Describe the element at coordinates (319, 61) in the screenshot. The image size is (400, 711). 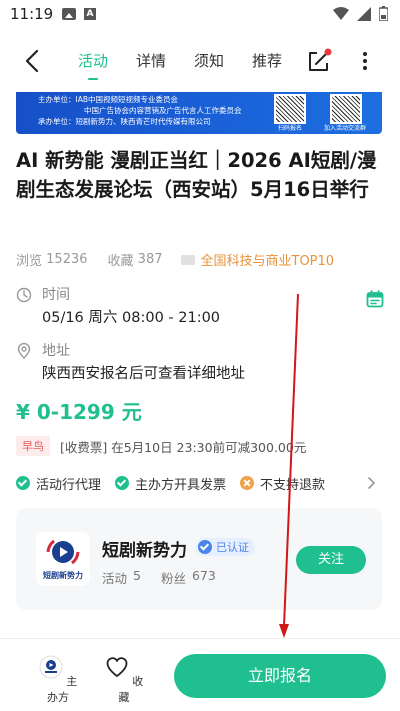
I see `share-icon` at that location.